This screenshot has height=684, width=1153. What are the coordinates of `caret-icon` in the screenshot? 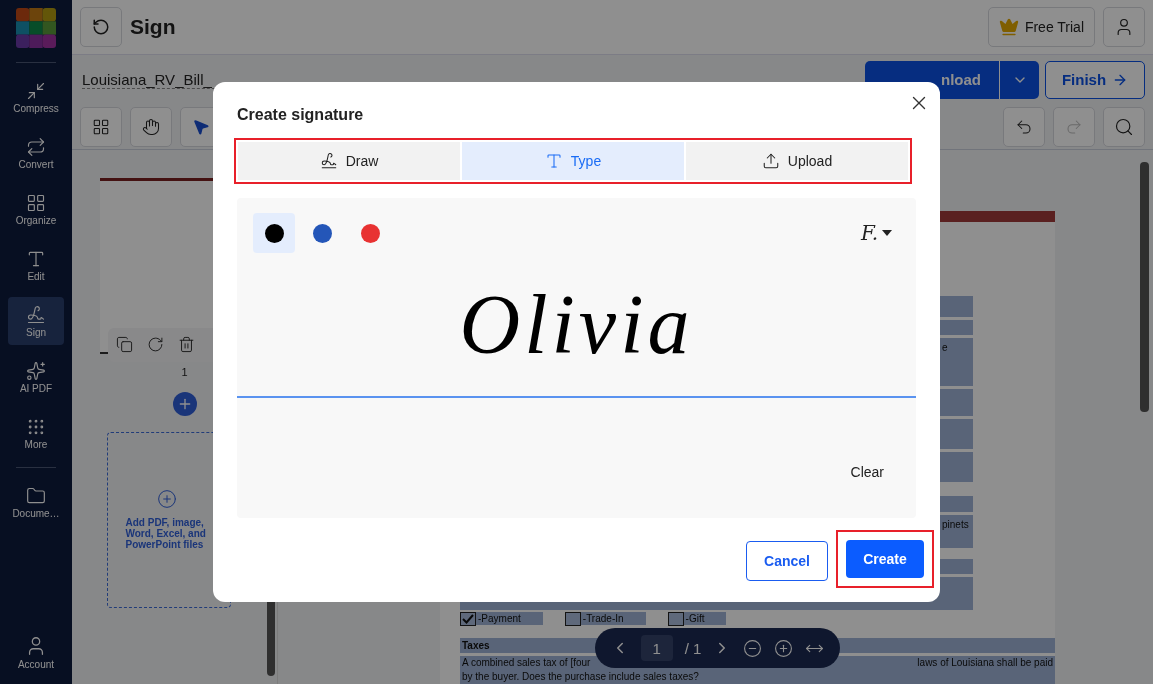 It's located at (887, 233).